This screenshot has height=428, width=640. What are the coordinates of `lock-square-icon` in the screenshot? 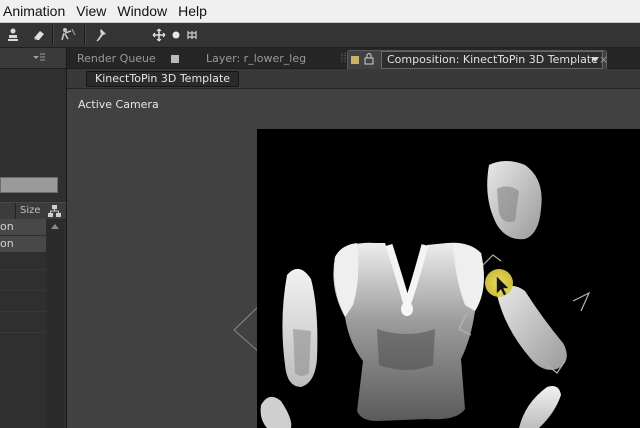 It's located at (175, 59).